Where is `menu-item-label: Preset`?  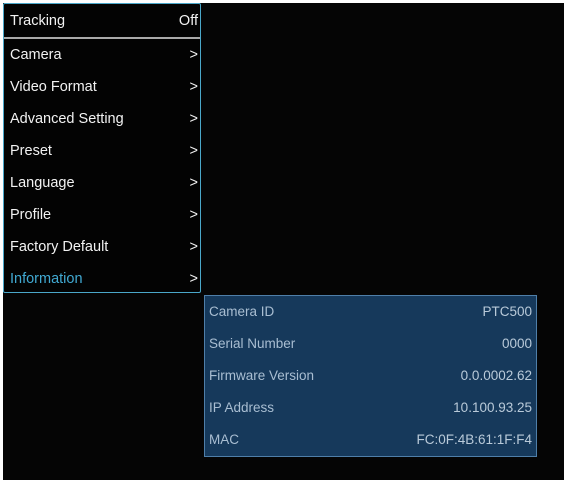
menu-item-label: Preset is located at coordinates (31, 151).